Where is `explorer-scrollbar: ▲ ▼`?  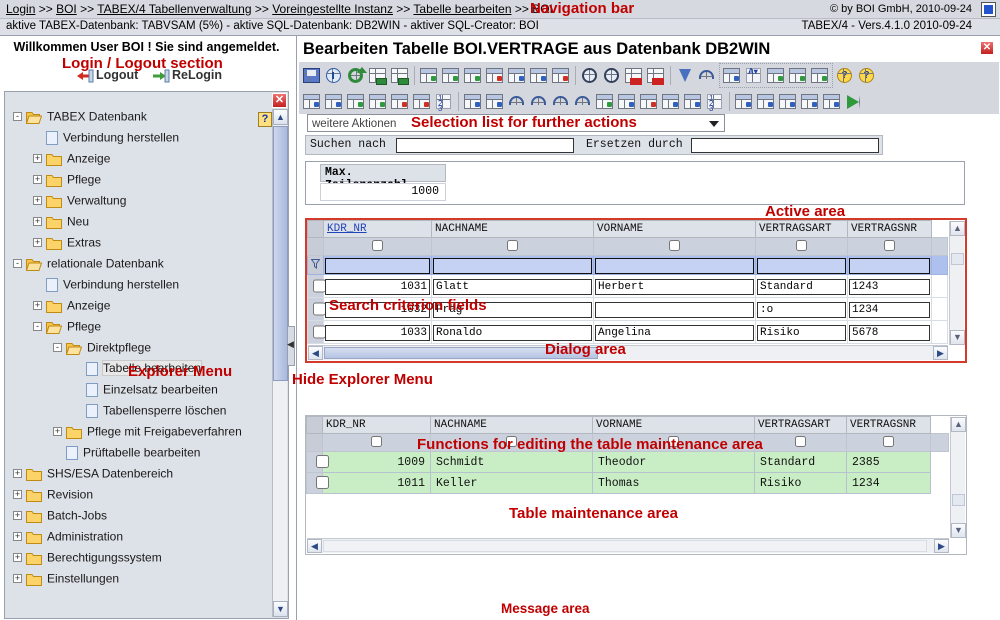
explorer-scrollbar: ▲ ▼ is located at coordinates (280, 363).